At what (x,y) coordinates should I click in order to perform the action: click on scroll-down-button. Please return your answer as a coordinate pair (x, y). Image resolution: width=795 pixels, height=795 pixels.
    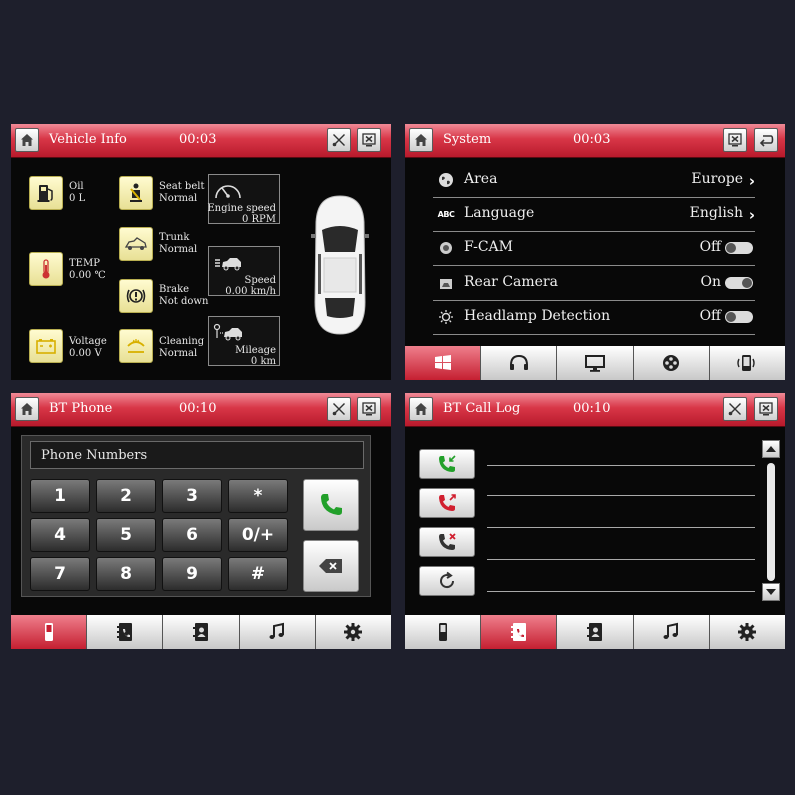
    Looking at the image, I should click on (771, 592).